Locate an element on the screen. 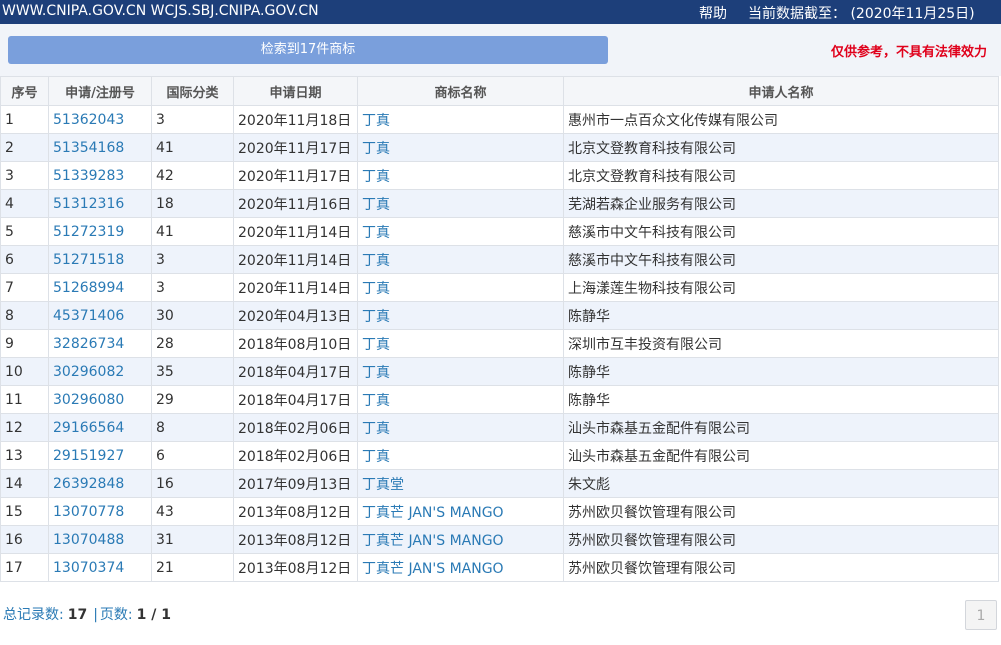  cell-applicant: 汕头市森基五金配件有限公司 is located at coordinates (781, 455).